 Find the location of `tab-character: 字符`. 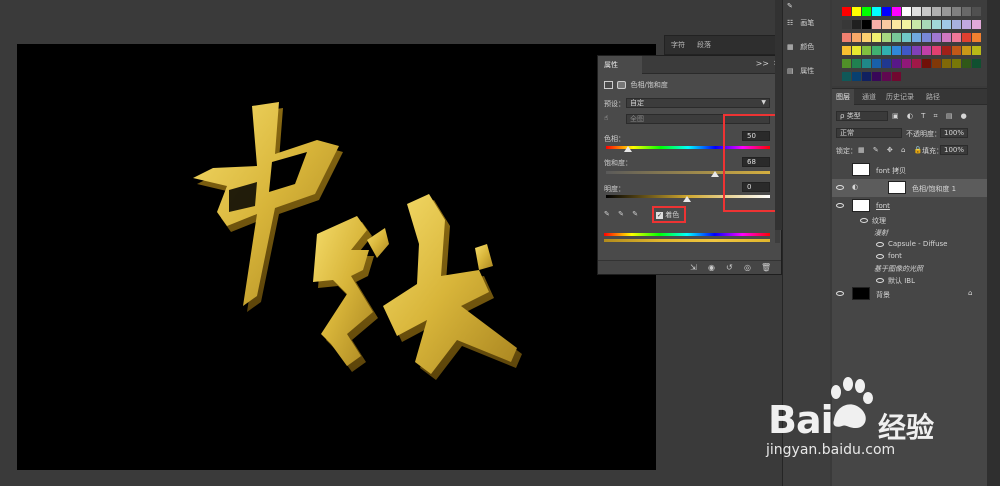

tab-character: 字符 is located at coordinates (678, 45).